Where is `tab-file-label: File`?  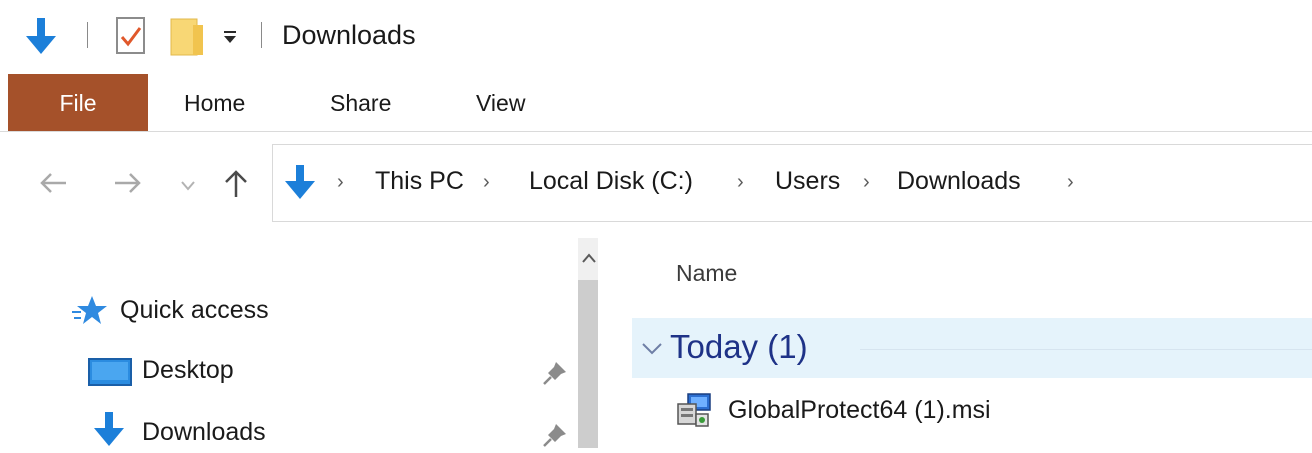 tab-file-label: File is located at coordinates (78, 102).